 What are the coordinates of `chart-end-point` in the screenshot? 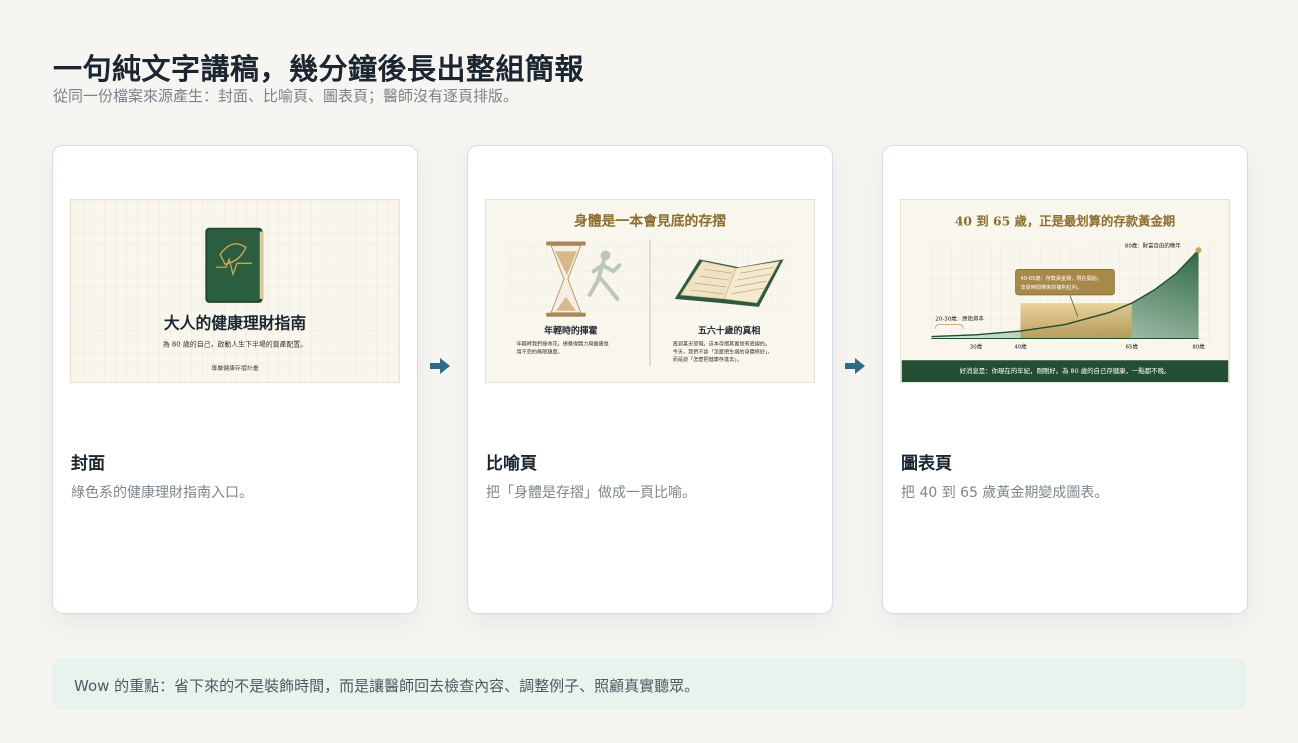 It's located at (1198, 250).